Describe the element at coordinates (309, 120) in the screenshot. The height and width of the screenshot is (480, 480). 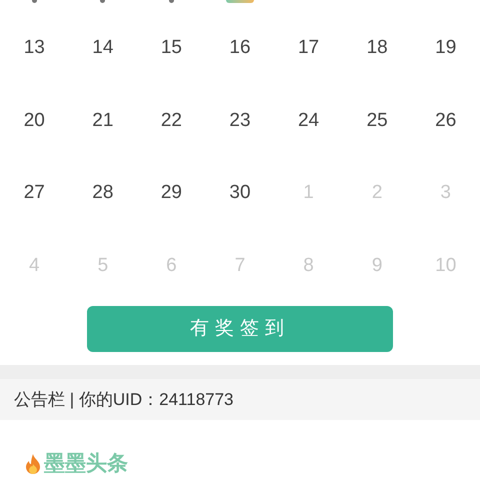
I see `calendar-day: 24` at that location.